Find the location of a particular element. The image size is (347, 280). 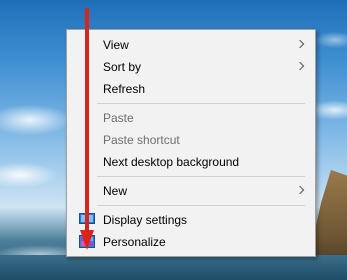

menu-item-label: New is located at coordinates (115, 191).